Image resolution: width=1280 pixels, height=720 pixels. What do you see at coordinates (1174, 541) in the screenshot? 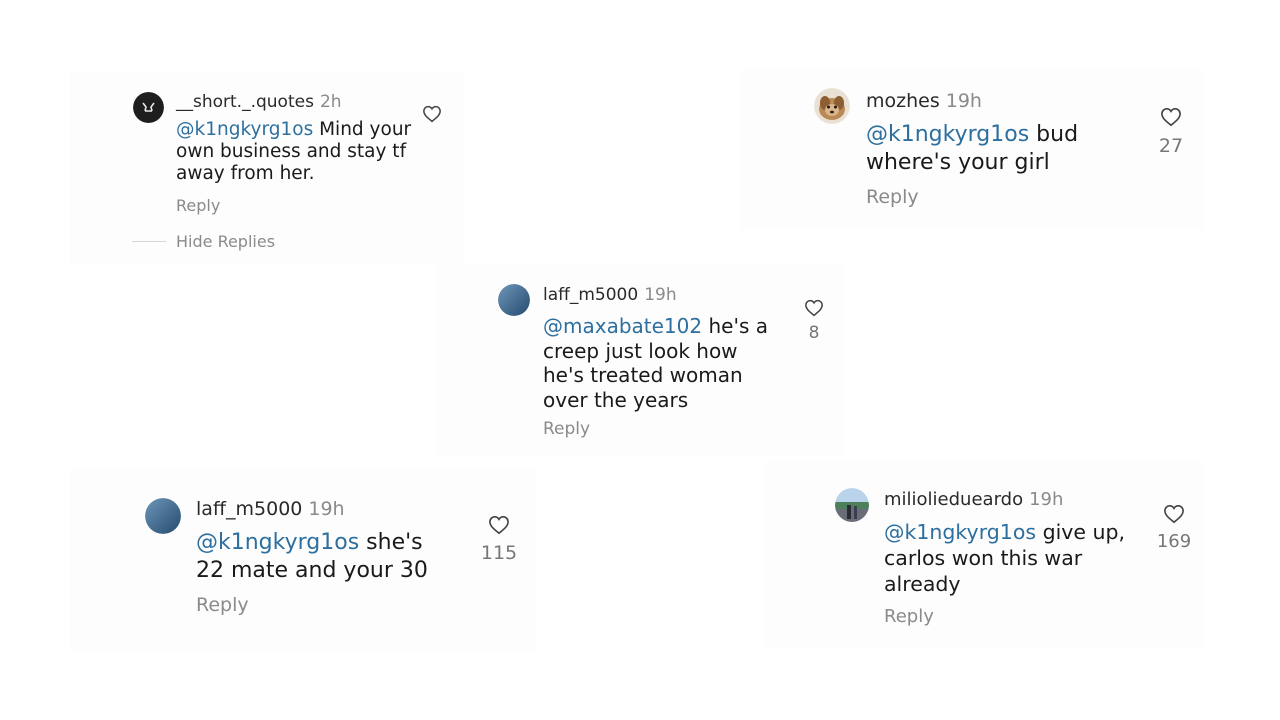
I see `like-count: 169` at bounding box center [1174, 541].